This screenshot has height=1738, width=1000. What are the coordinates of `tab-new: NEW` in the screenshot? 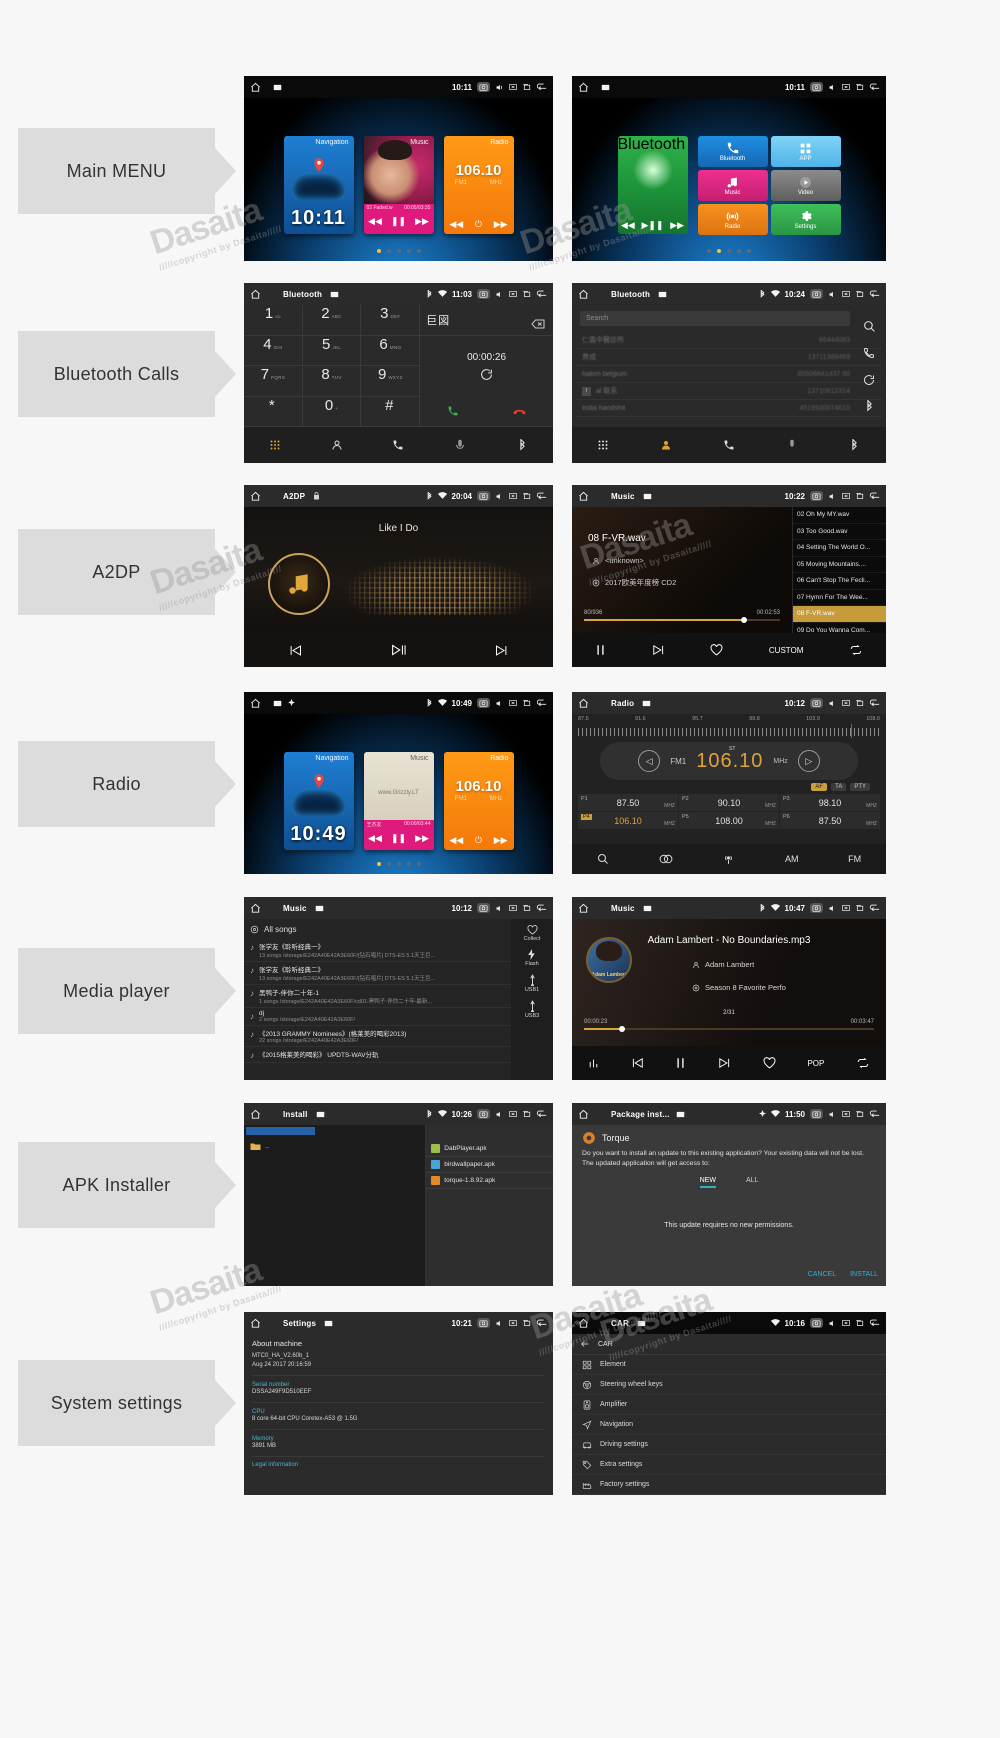 It's located at (707, 1182).